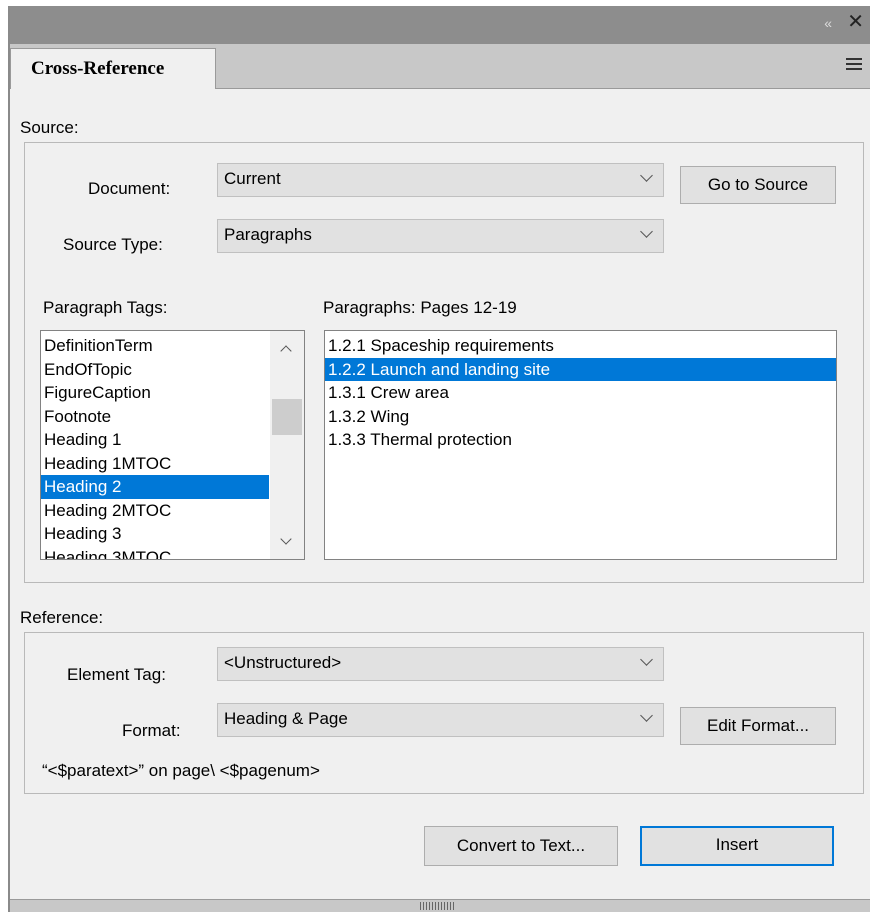 This screenshot has width=870, height=912. I want to click on document-value: Current, so click(252, 178).